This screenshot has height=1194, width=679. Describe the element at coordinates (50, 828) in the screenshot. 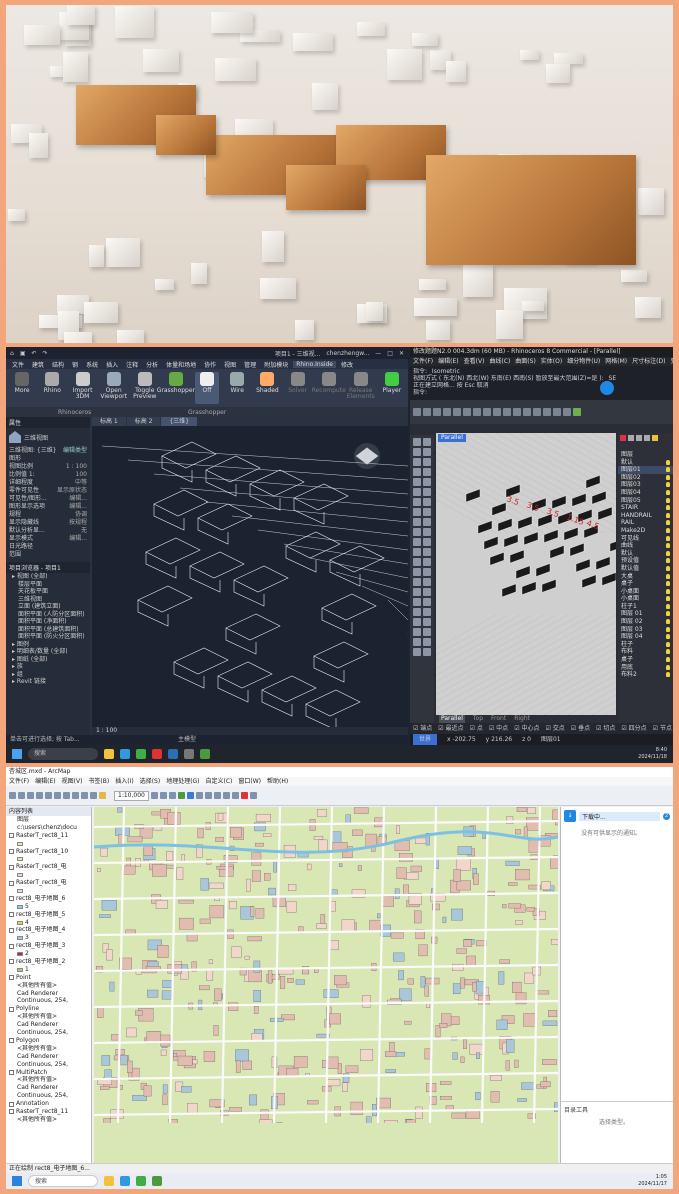

I see `toc-row: c:\users\chenz\docu` at that location.